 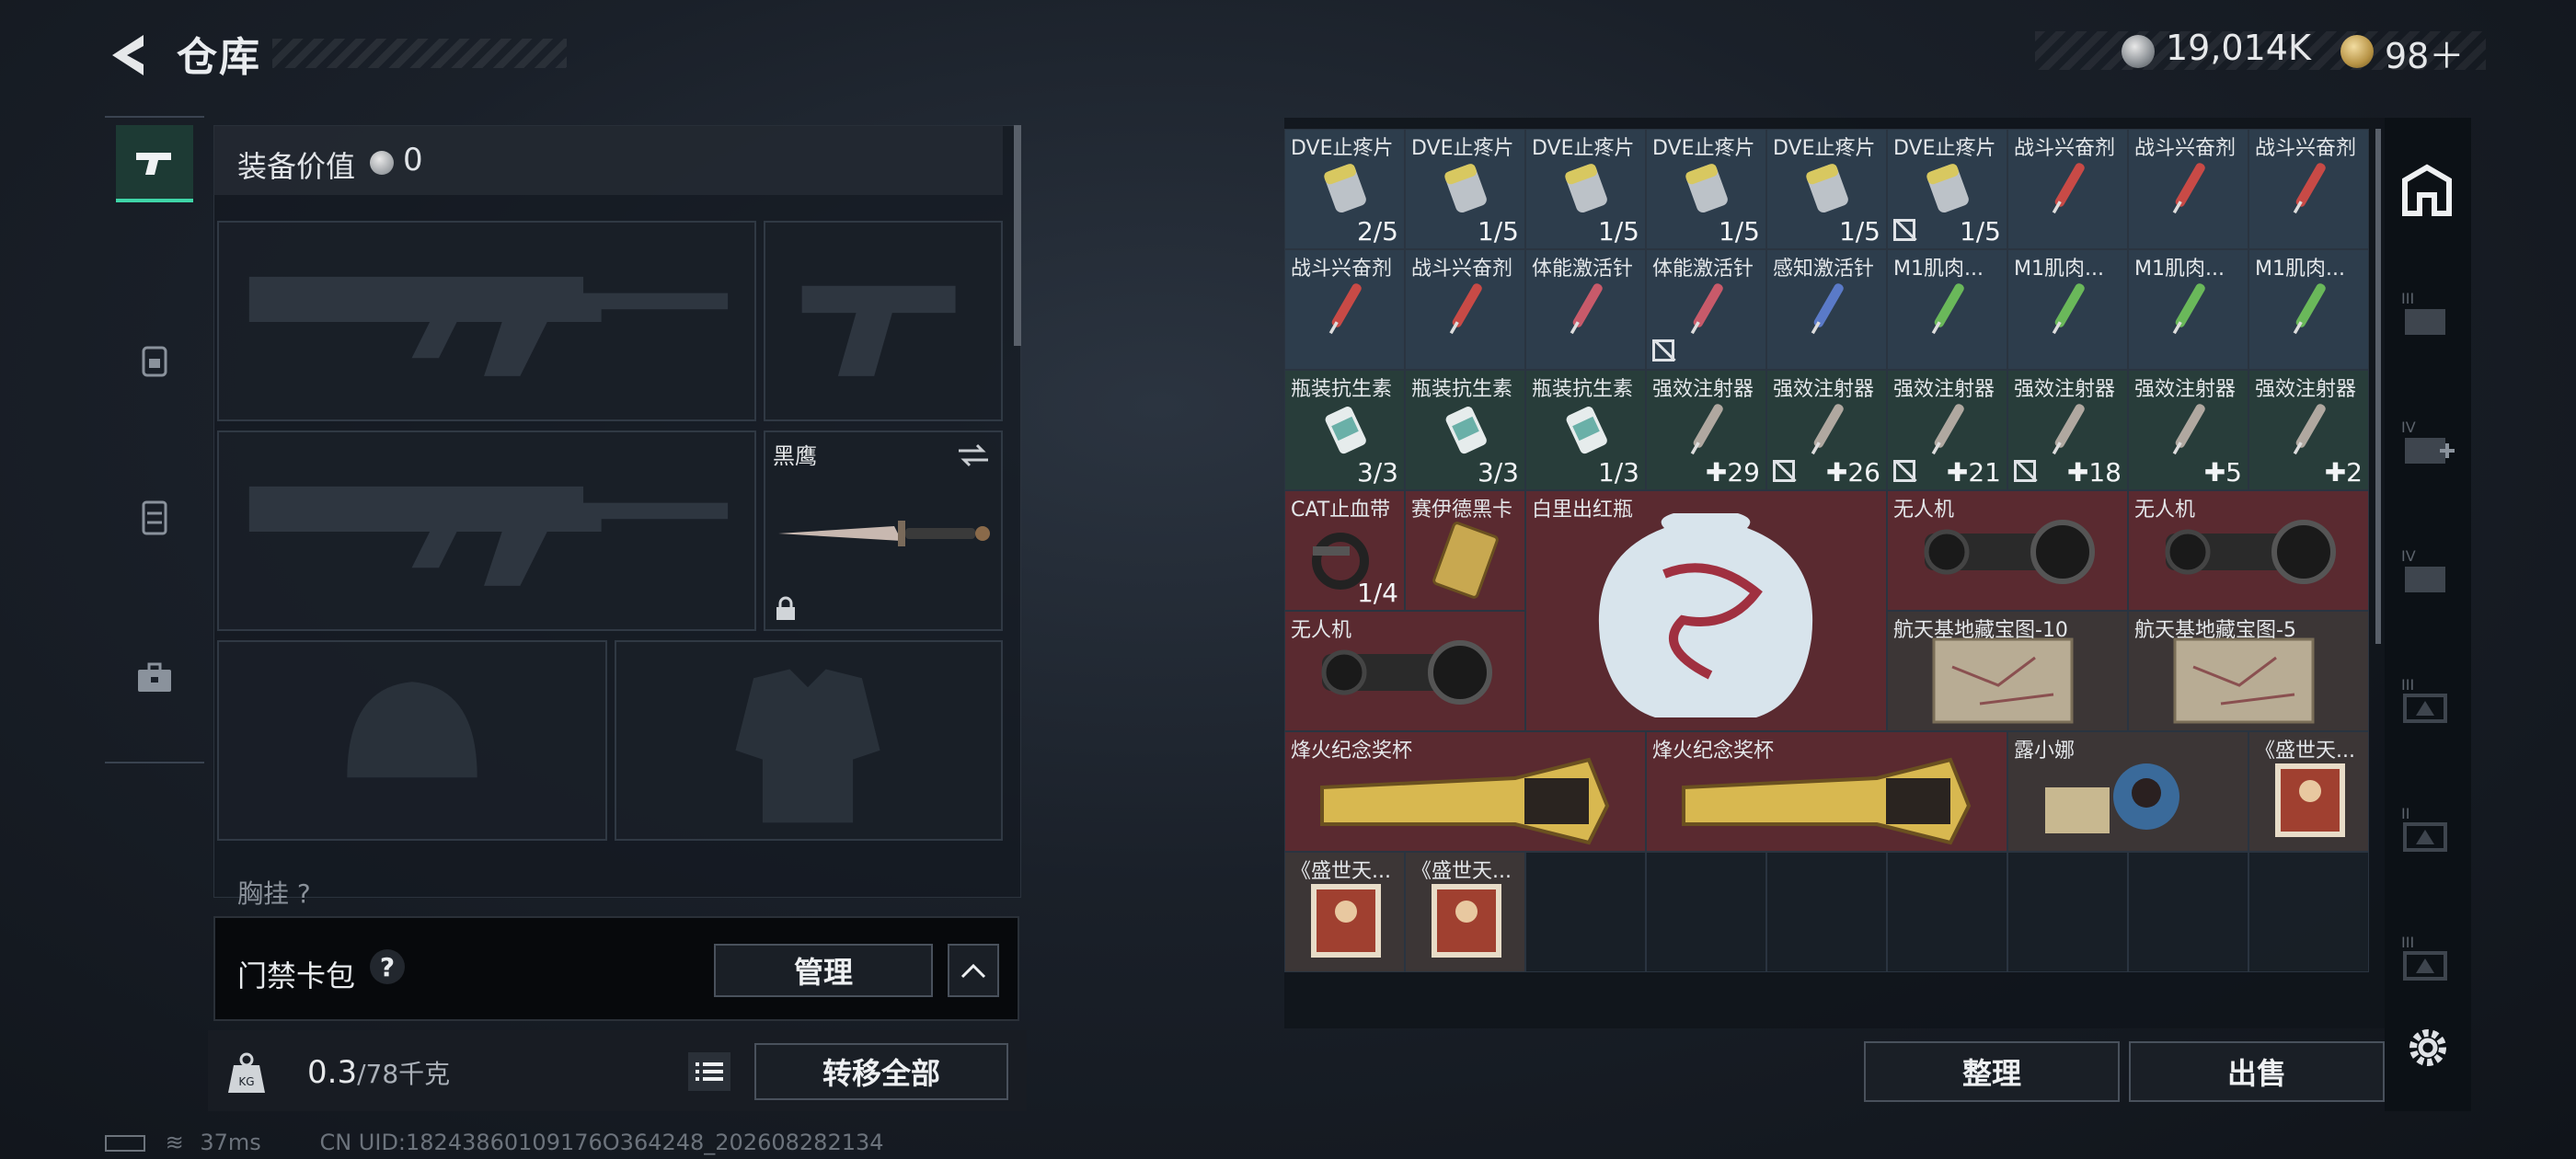 I want to click on value-coin-icon, so click(x=382, y=163).